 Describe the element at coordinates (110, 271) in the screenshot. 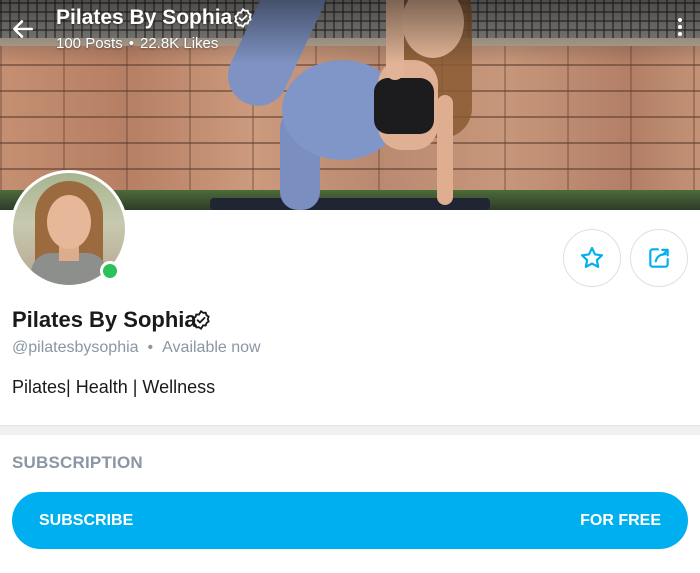

I see `online-status-indicator` at that location.